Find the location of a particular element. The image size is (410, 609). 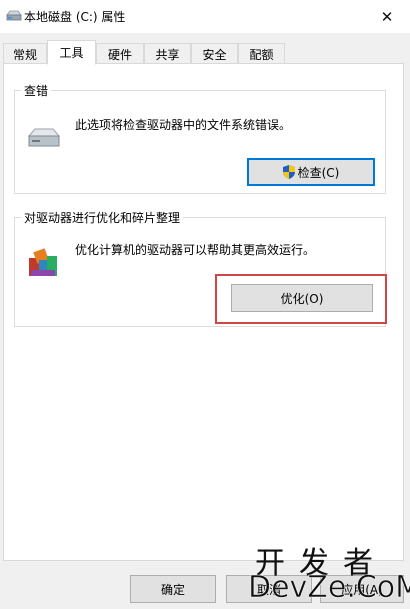

red-highlight-box is located at coordinates (301, 299).